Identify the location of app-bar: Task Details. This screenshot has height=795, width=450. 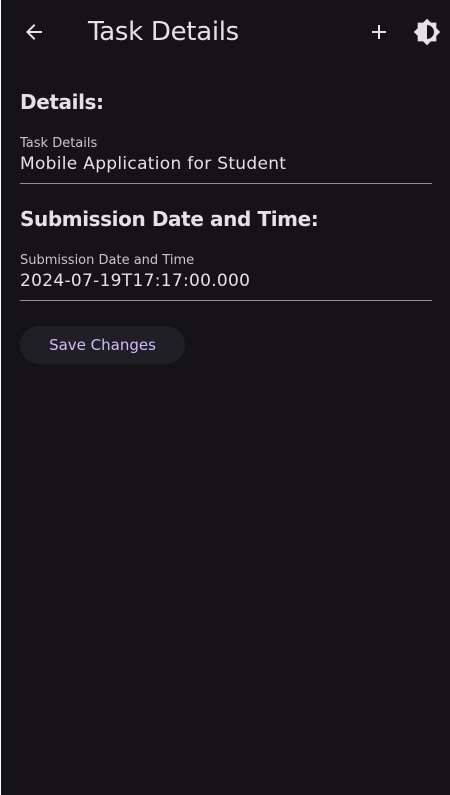
(225, 32).